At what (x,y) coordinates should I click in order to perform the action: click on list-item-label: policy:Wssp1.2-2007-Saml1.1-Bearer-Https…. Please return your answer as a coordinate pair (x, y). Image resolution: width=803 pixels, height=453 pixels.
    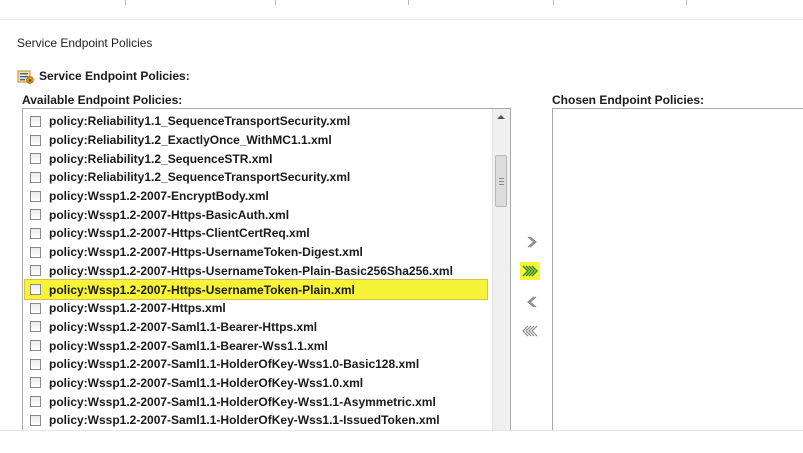
    Looking at the image, I should click on (183, 326).